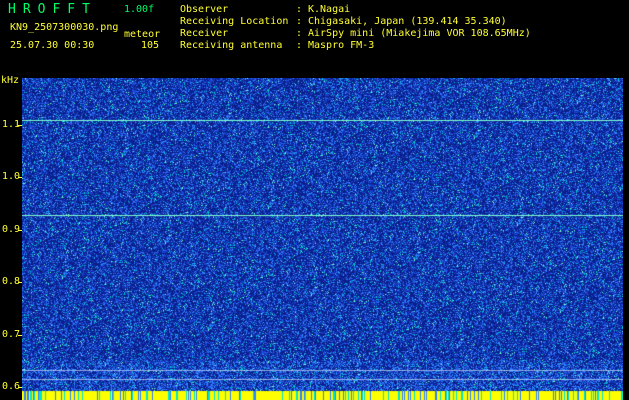 The image size is (629, 400). I want to click on y-axis-unit: kHz, so click(10, 80).